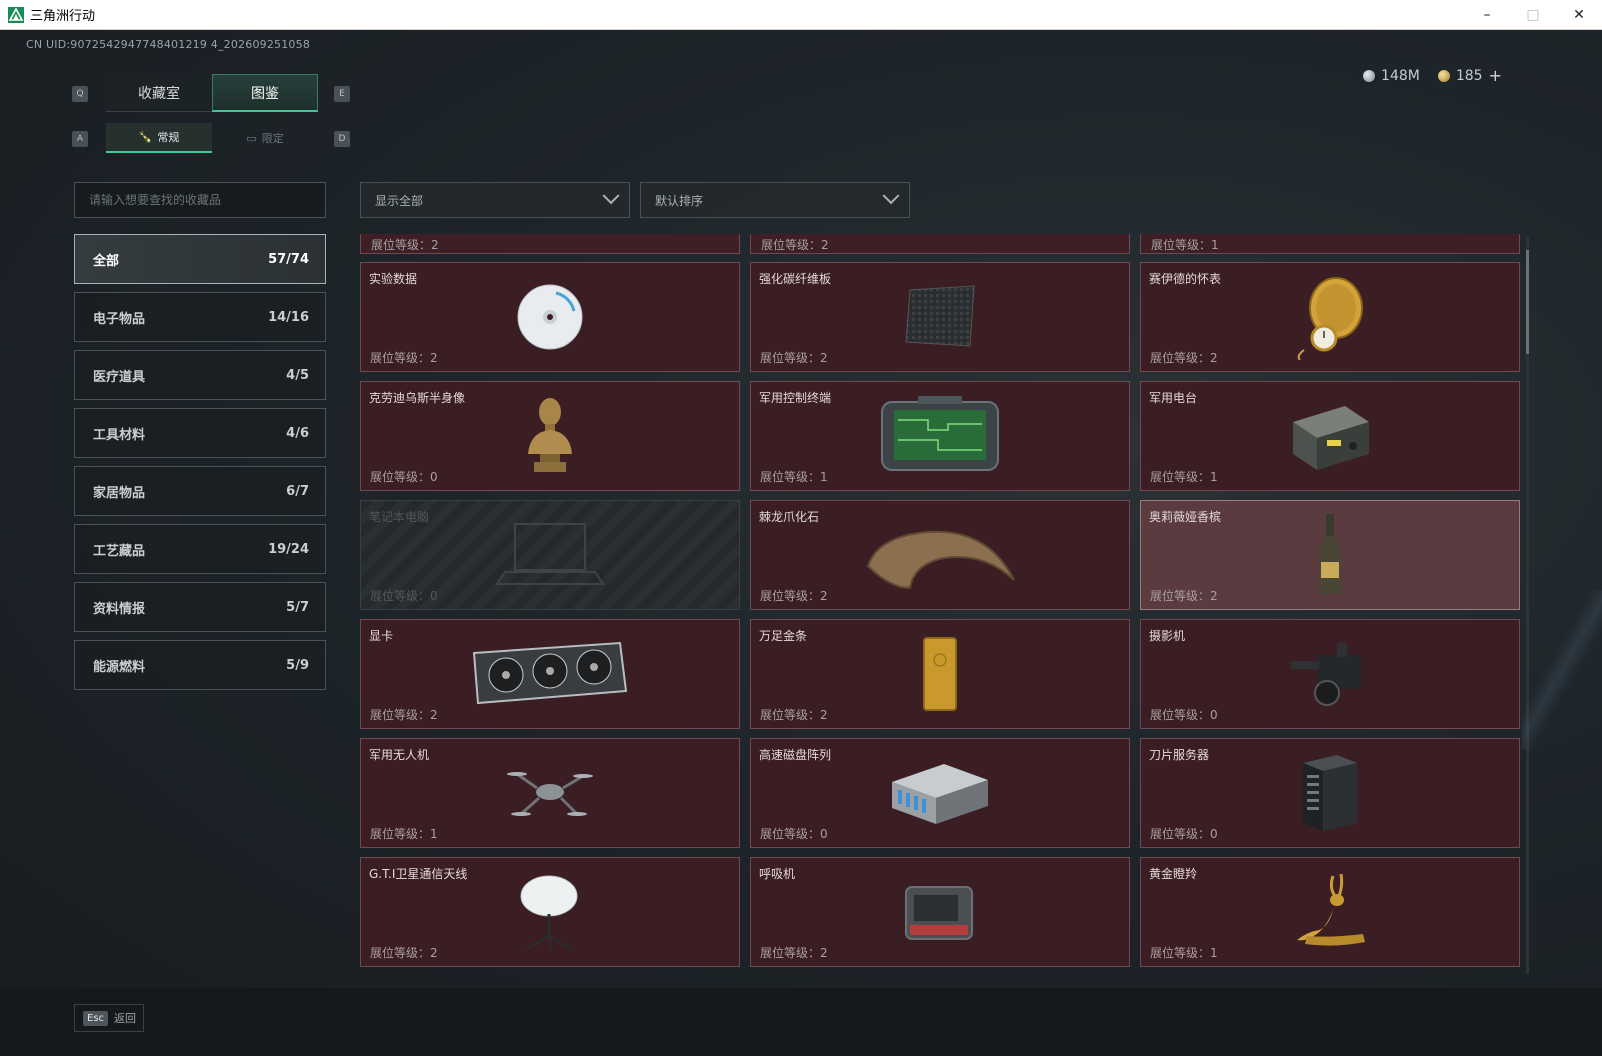 This screenshot has height=1056, width=1602. Describe the element at coordinates (550, 793) in the screenshot. I see `item-card: 军用无人机 展位等级：1` at that location.